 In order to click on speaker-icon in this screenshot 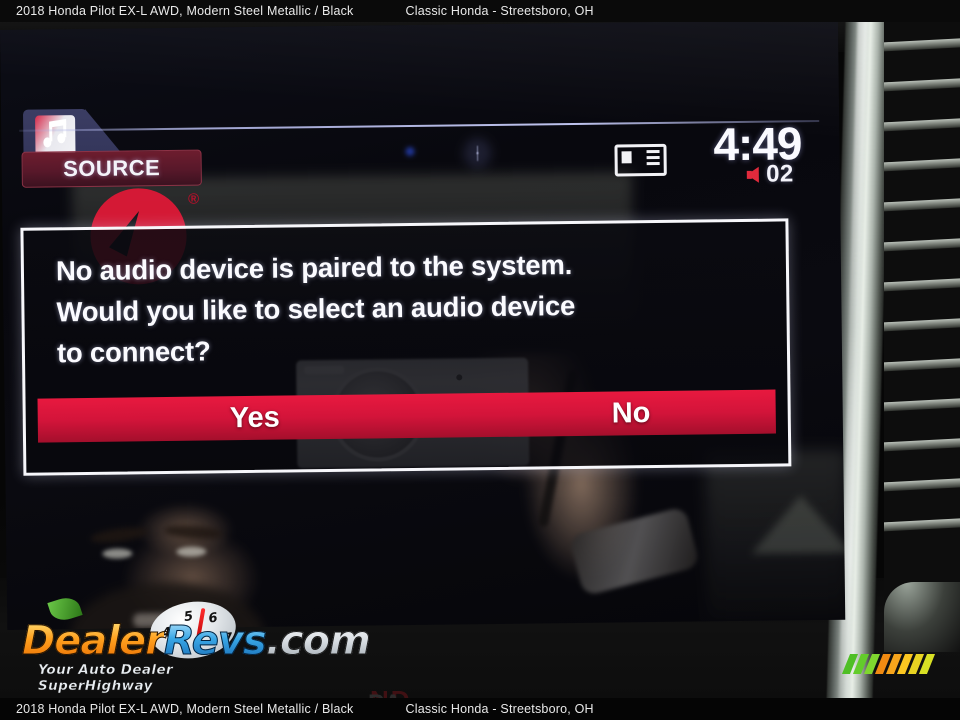, I will do `click(753, 174)`.